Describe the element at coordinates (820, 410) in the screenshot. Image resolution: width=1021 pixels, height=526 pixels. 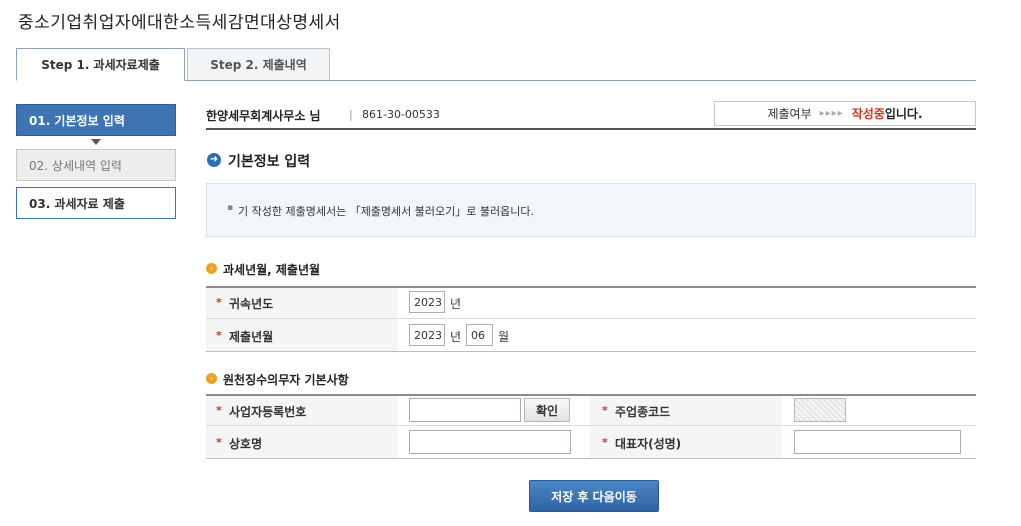
I see `industry-code-field` at that location.